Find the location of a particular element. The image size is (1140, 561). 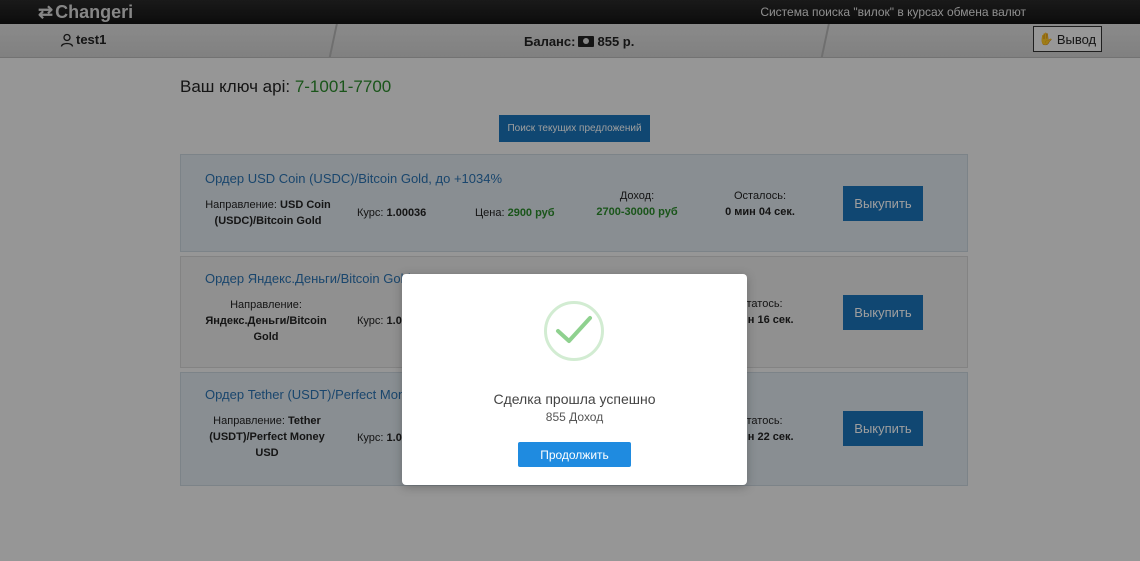

check-mark is located at coordinates (574, 329).